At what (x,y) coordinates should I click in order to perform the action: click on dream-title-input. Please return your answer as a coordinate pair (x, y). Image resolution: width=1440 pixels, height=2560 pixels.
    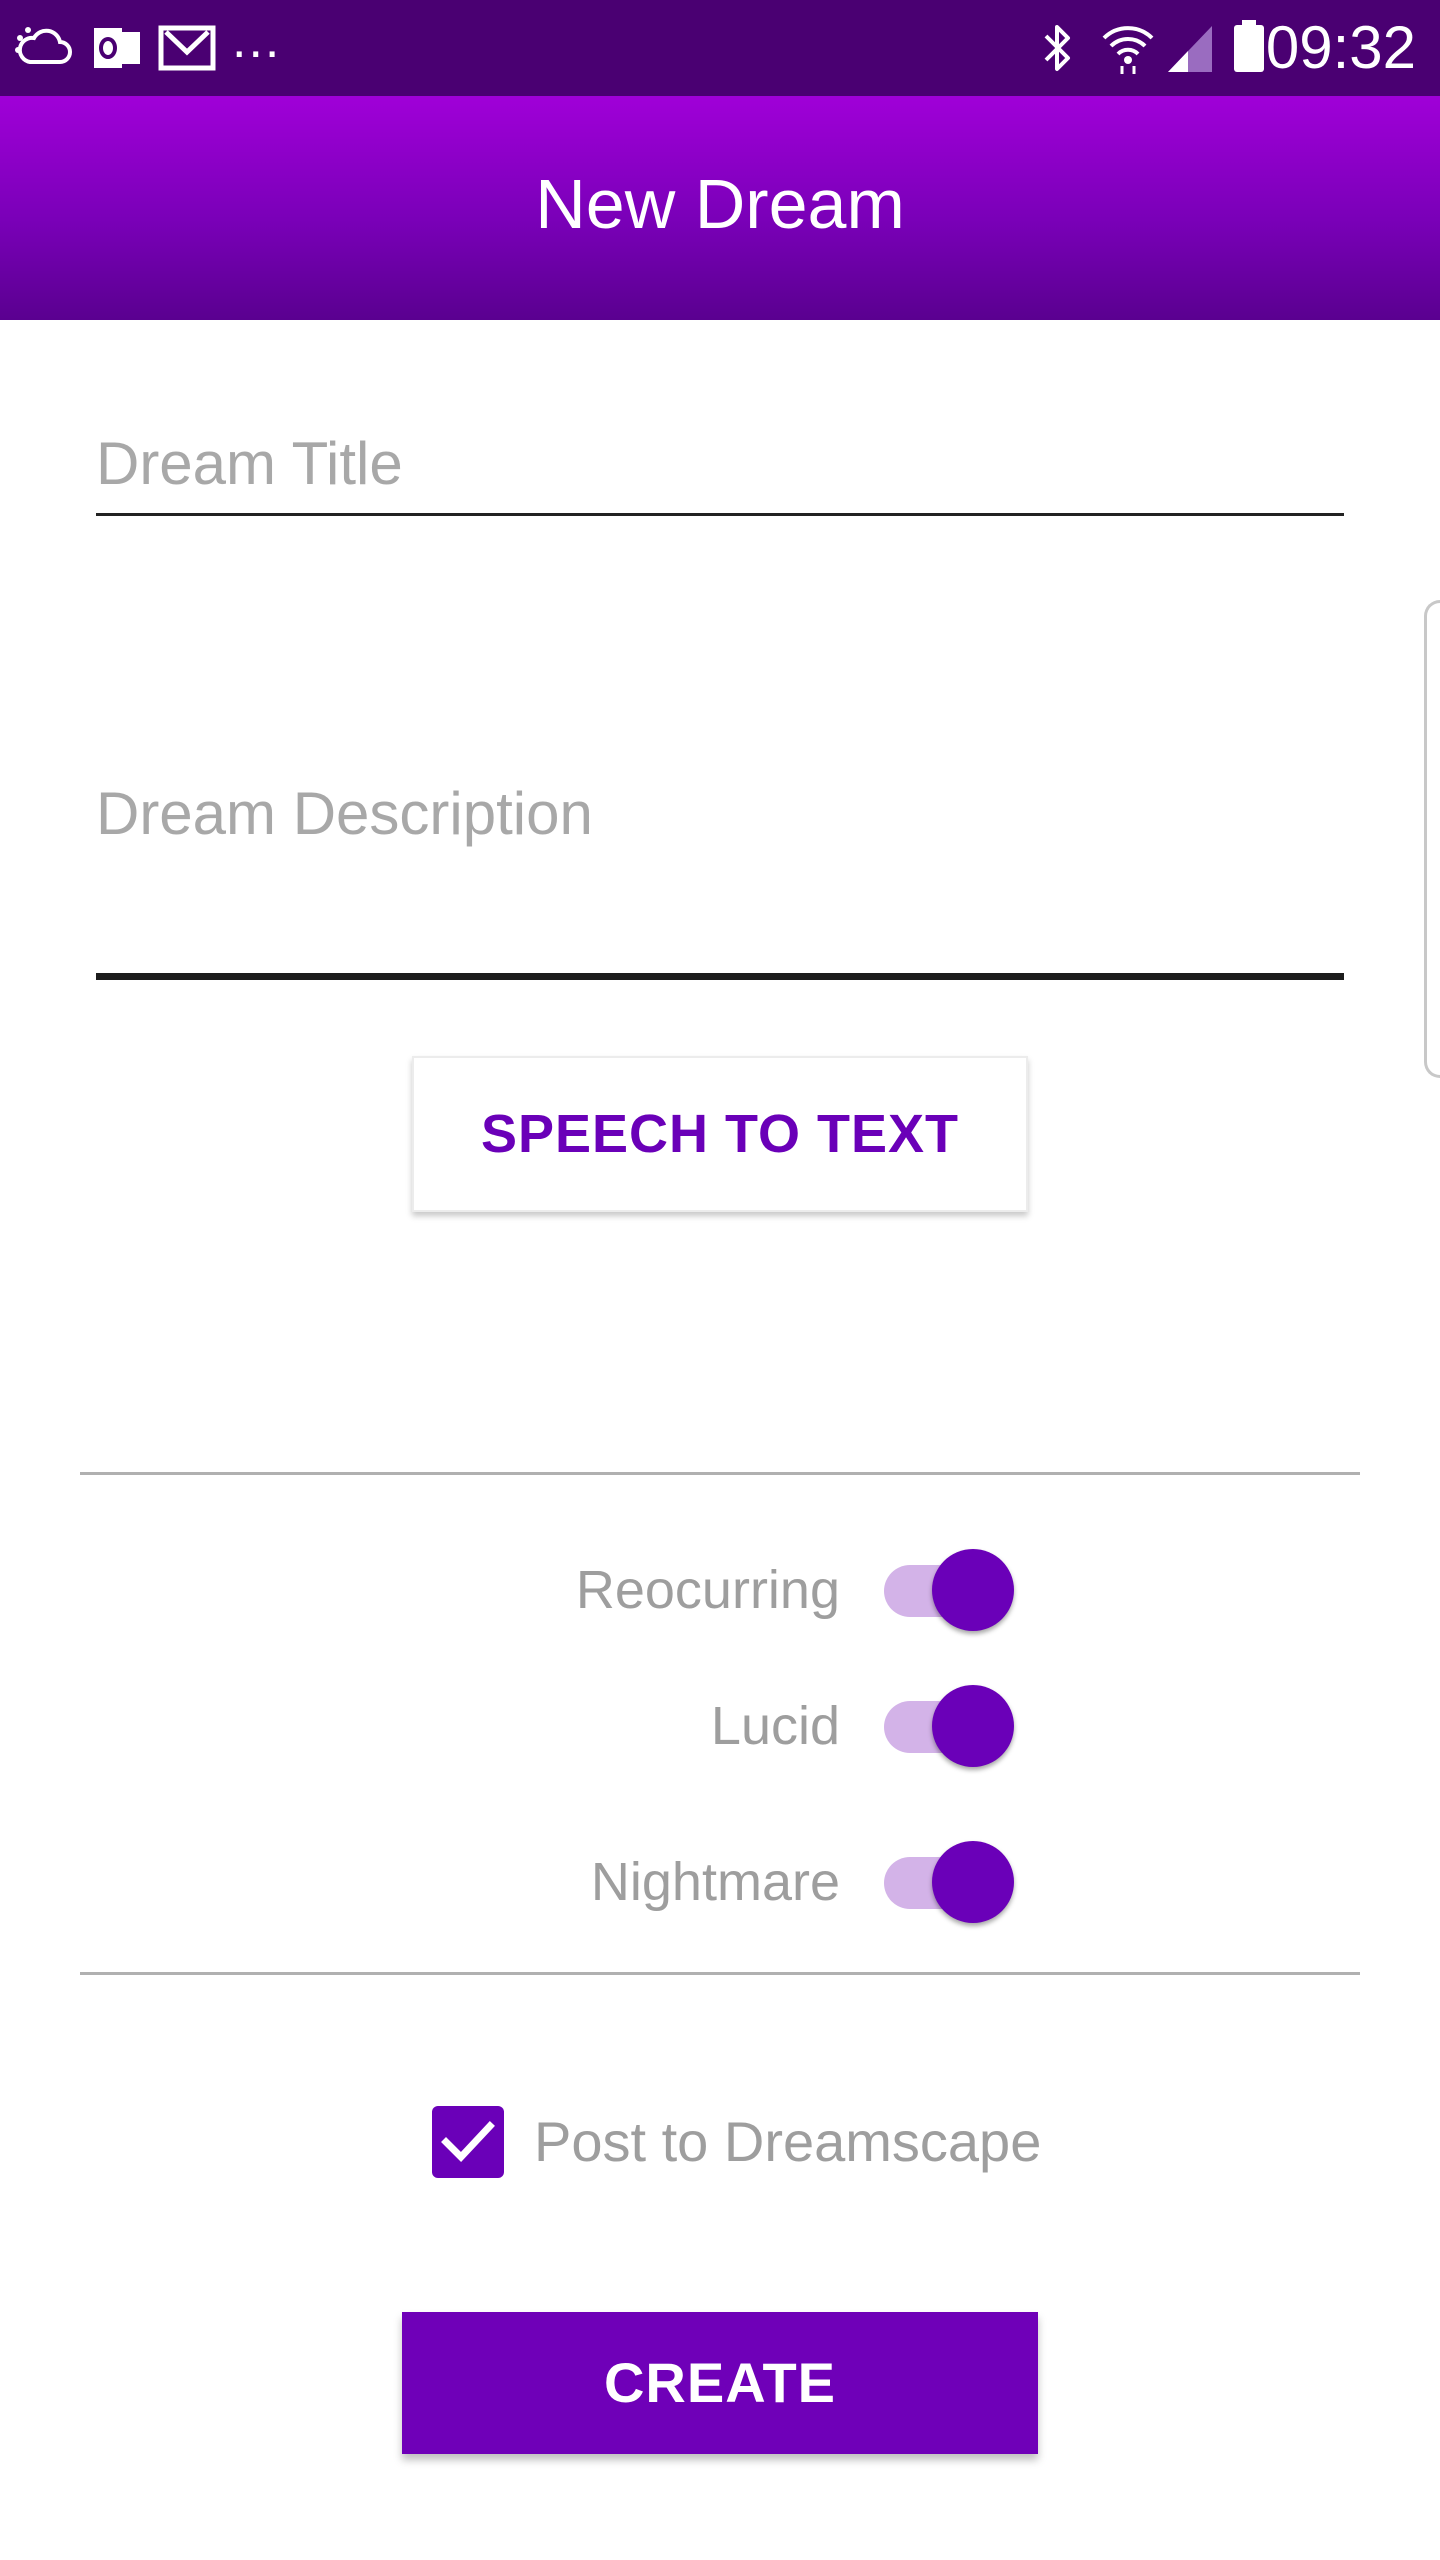
    Looking at the image, I should click on (720, 464).